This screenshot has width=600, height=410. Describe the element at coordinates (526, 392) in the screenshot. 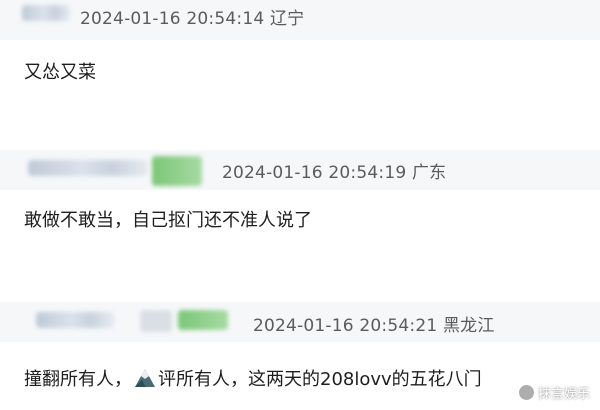

I see `watermark-logo-icon` at that location.